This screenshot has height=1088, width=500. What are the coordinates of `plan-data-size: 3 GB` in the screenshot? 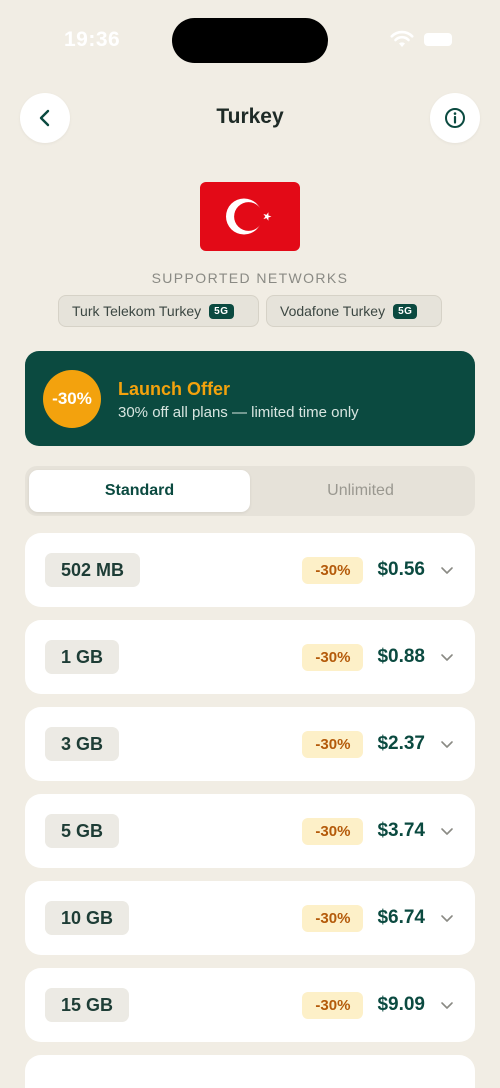 It's located at (82, 744).